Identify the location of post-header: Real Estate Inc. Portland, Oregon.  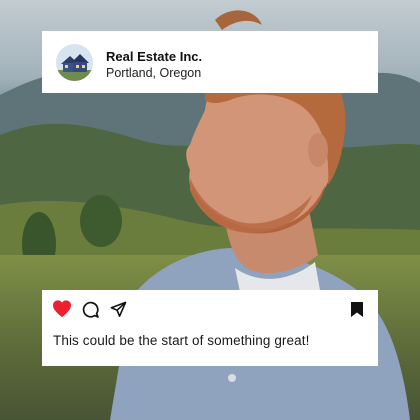
(210, 62).